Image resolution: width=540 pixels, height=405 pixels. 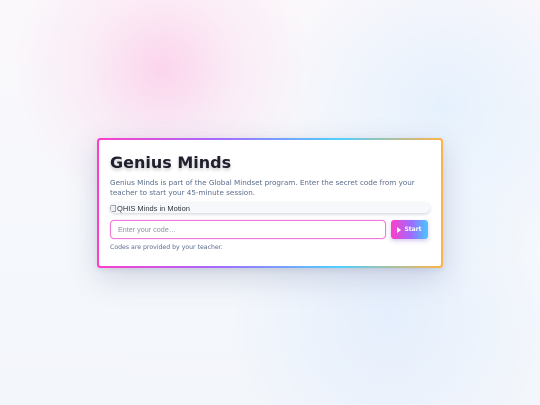 What do you see at coordinates (166, 247) in the screenshot?
I see `code-note: Codes are provided by your teacher.` at bounding box center [166, 247].